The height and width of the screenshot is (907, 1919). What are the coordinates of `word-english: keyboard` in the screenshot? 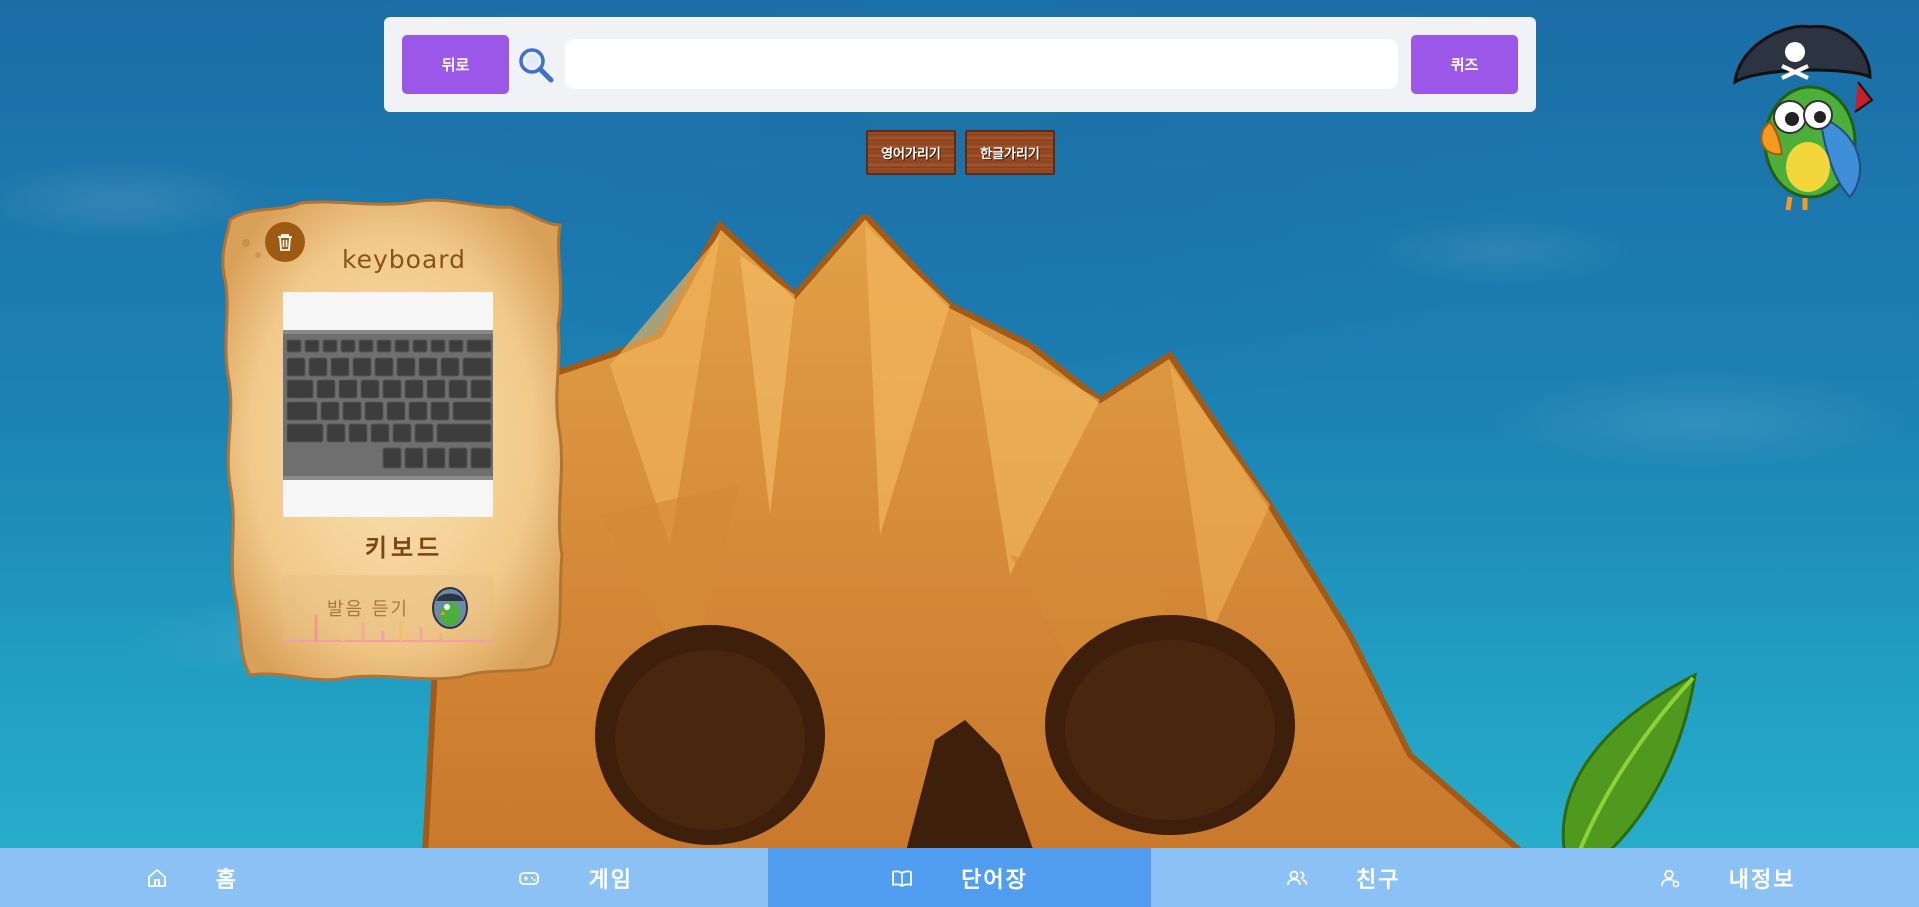 It's located at (404, 259).